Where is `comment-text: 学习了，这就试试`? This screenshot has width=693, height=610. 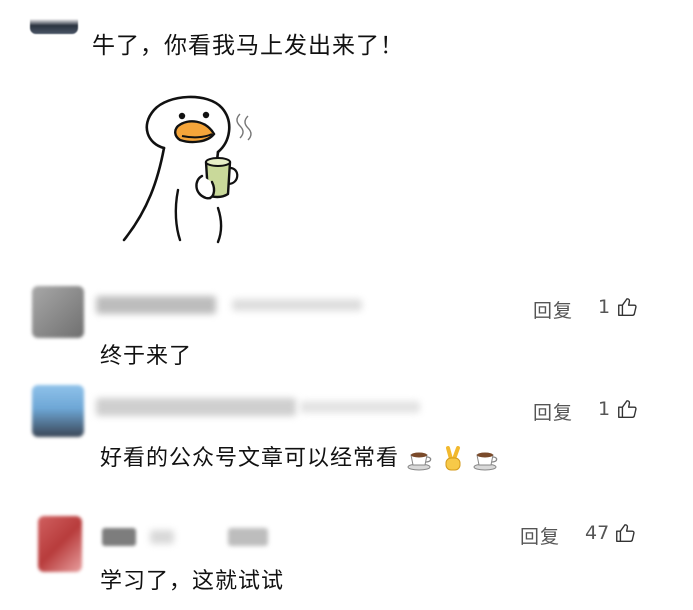
comment-text: 学习了，这就试试 is located at coordinates (192, 581).